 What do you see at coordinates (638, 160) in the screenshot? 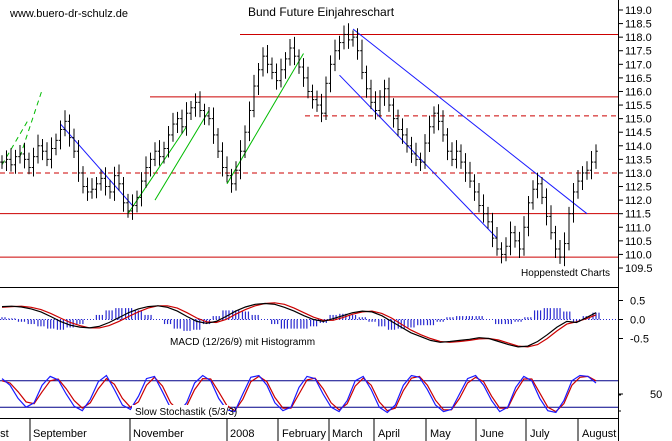
I see `price-tick-label: 113.5` at bounding box center [638, 160].